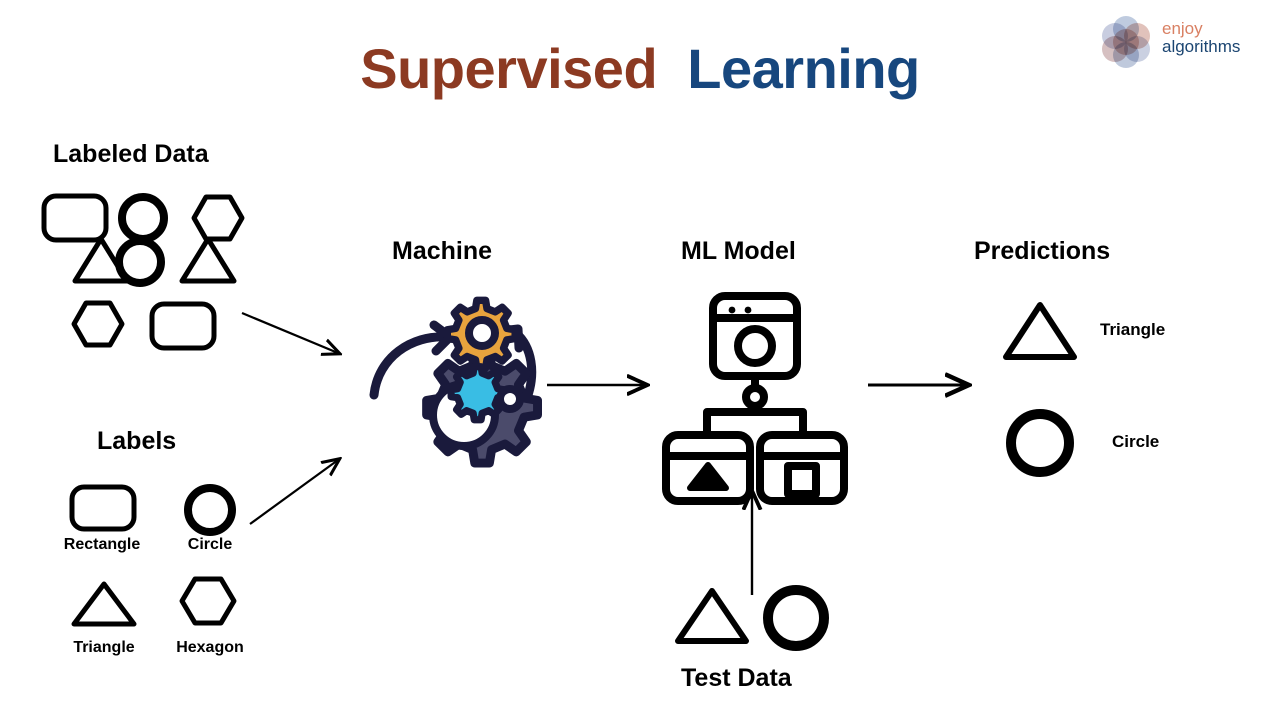 The height and width of the screenshot is (720, 1280). Describe the element at coordinates (1040, 443) in the screenshot. I see `prediction-shape-circle` at that location.